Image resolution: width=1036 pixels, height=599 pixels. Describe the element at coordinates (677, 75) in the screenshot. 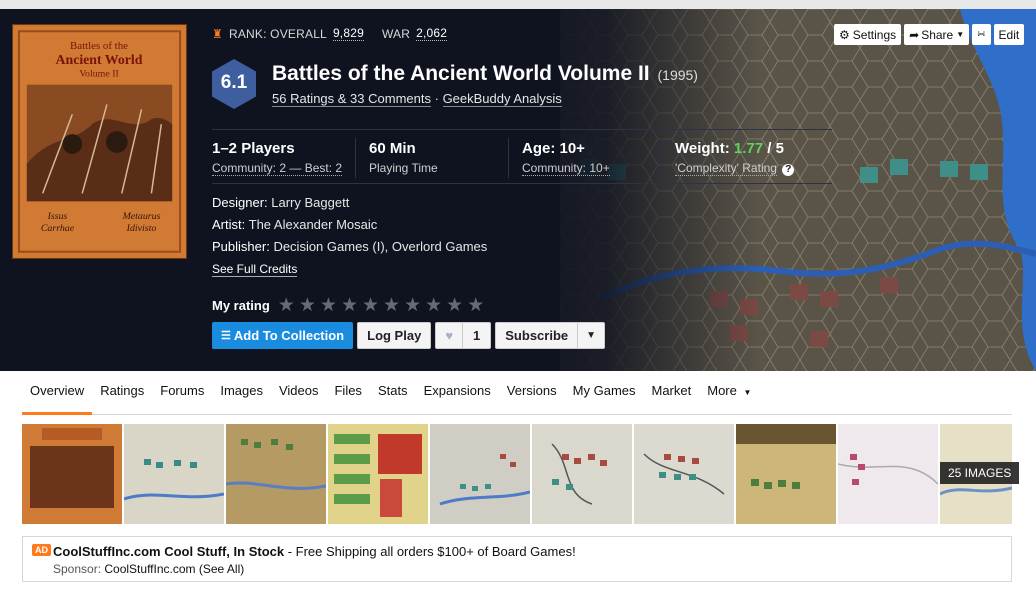

I see `game-year: (1995)` at that location.